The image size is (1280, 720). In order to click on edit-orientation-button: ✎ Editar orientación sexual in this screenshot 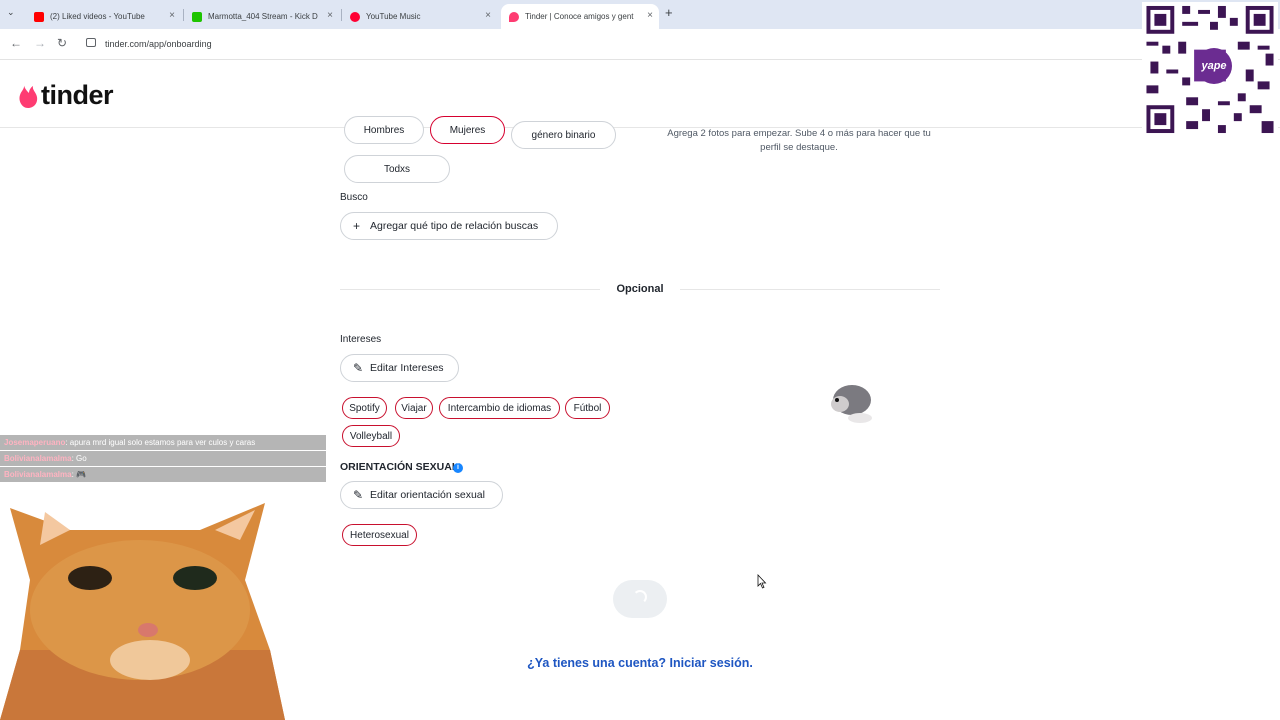, I will do `click(421, 495)`.